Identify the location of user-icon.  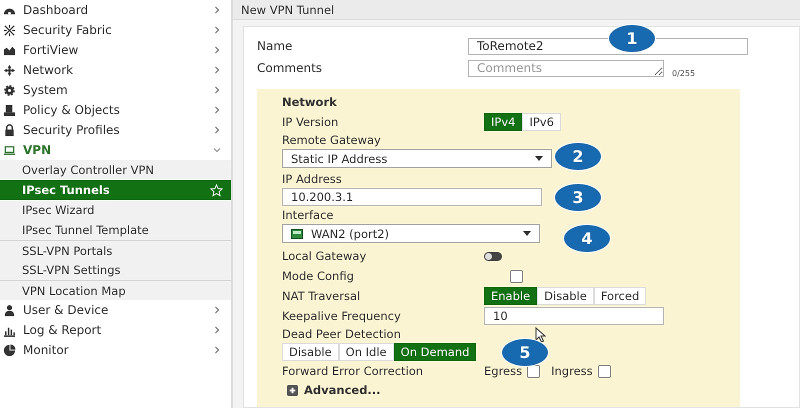
(9, 310).